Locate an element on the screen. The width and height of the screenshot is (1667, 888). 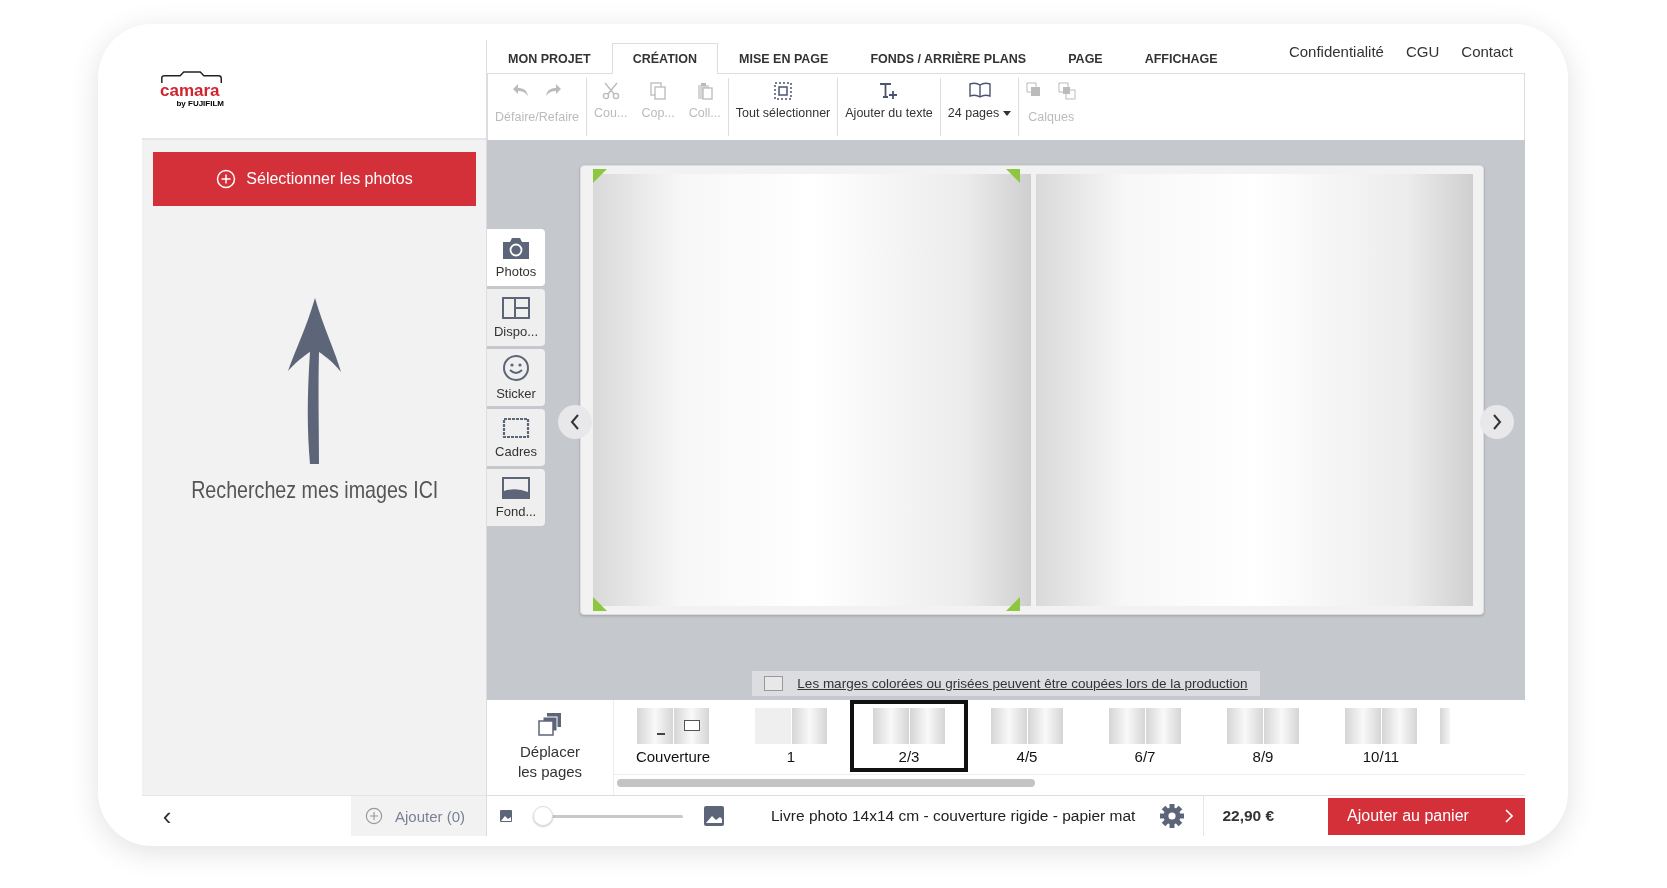
page-preview is located at coordinates (791, 726).